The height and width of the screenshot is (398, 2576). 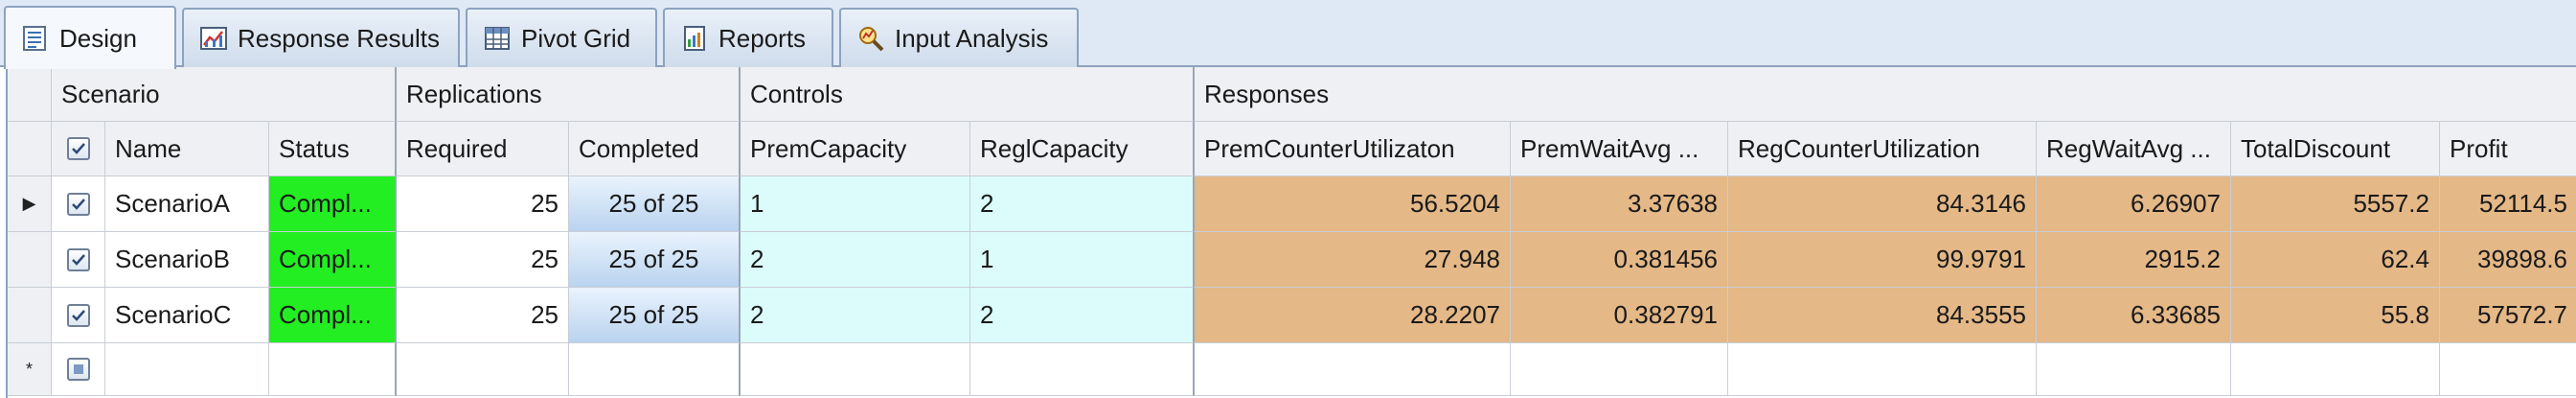 What do you see at coordinates (1353, 369) in the screenshot?
I see `new-row-prem-counter-utilization` at bounding box center [1353, 369].